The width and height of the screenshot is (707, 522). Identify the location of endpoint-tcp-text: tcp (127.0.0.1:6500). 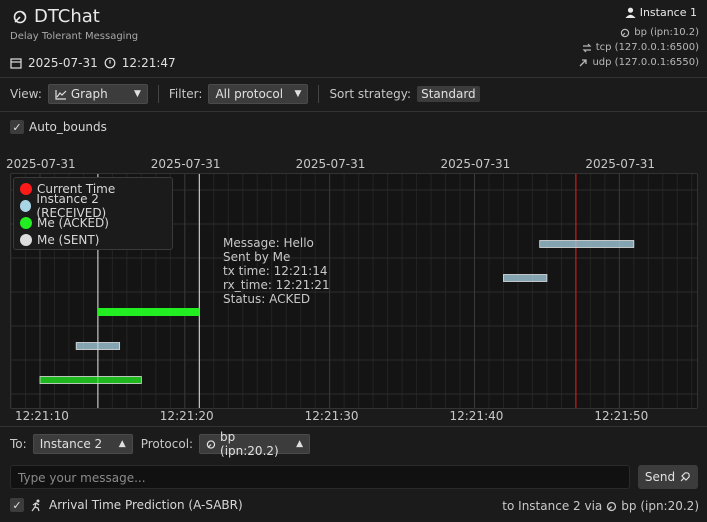
(647, 47).